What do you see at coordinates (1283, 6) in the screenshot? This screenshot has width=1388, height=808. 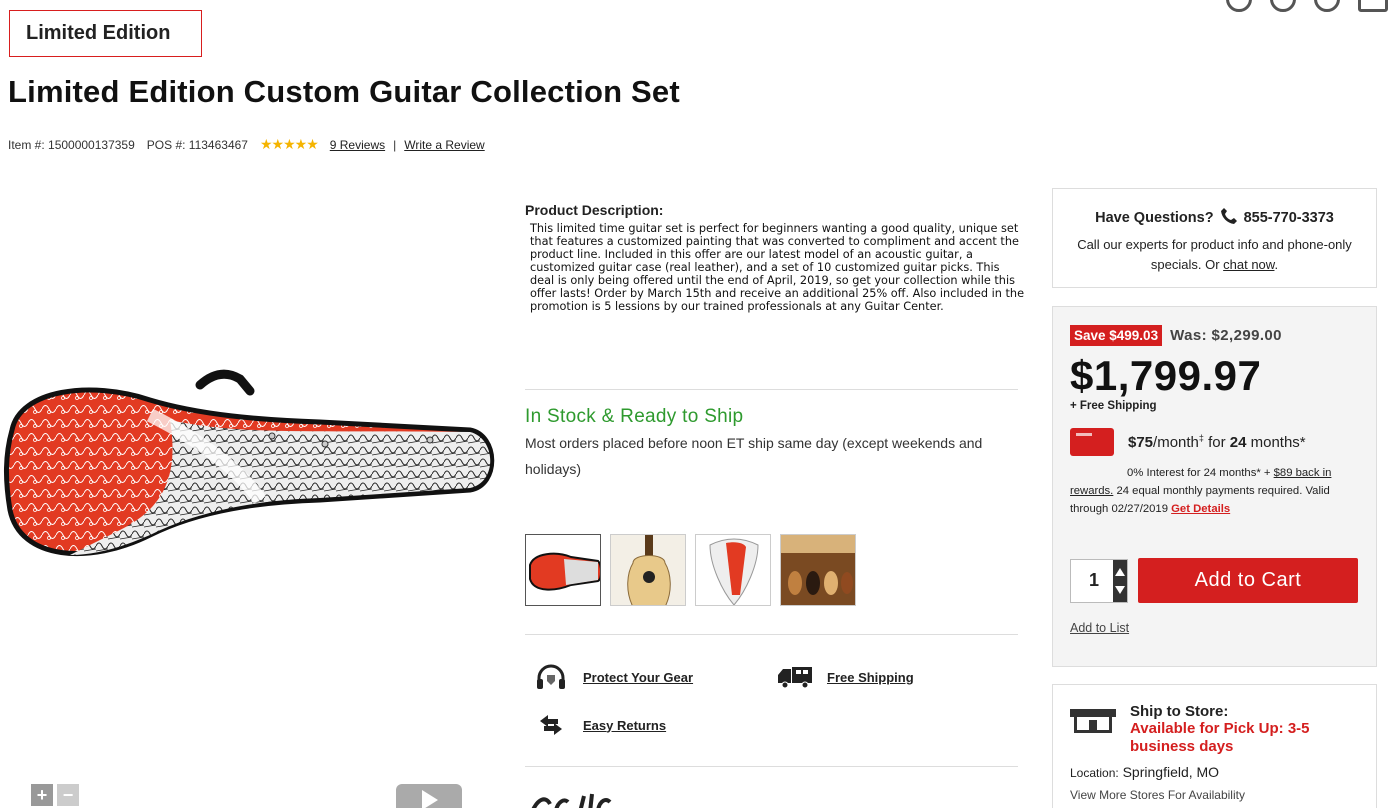 I see `location-icon` at bounding box center [1283, 6].